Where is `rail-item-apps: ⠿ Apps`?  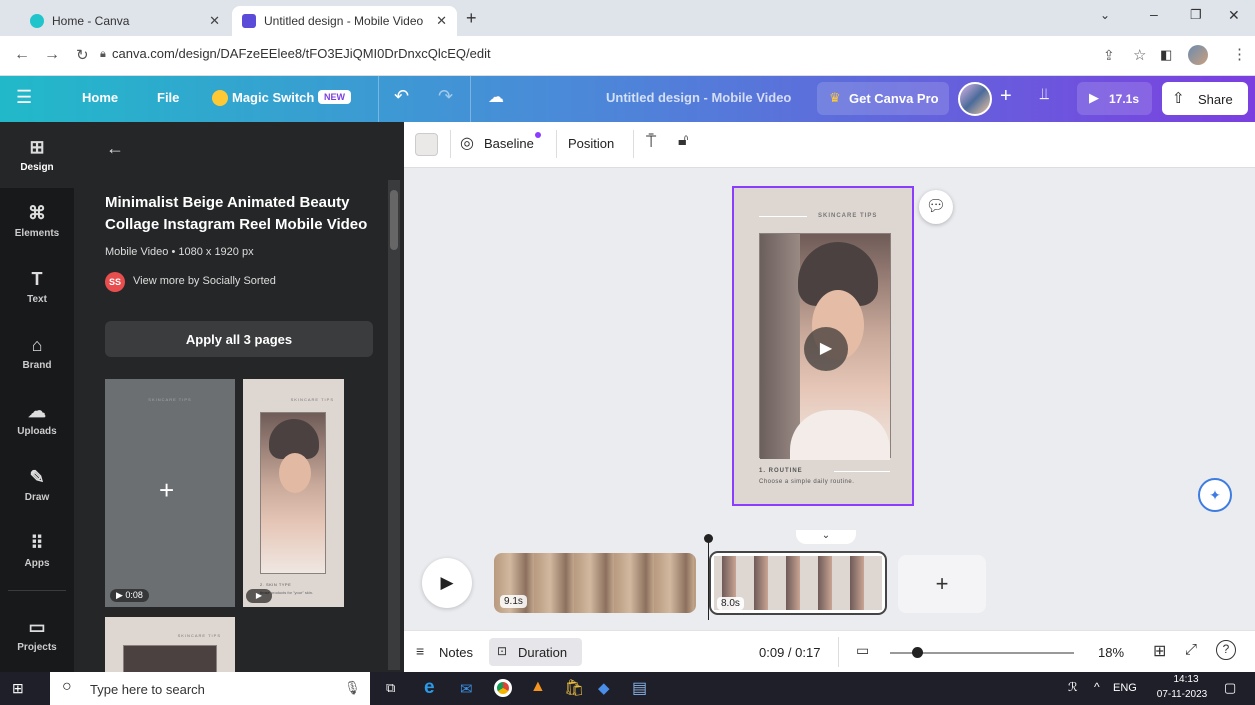
rail-item-apps: ⠿ Apps is located at coordinates (37, 551).